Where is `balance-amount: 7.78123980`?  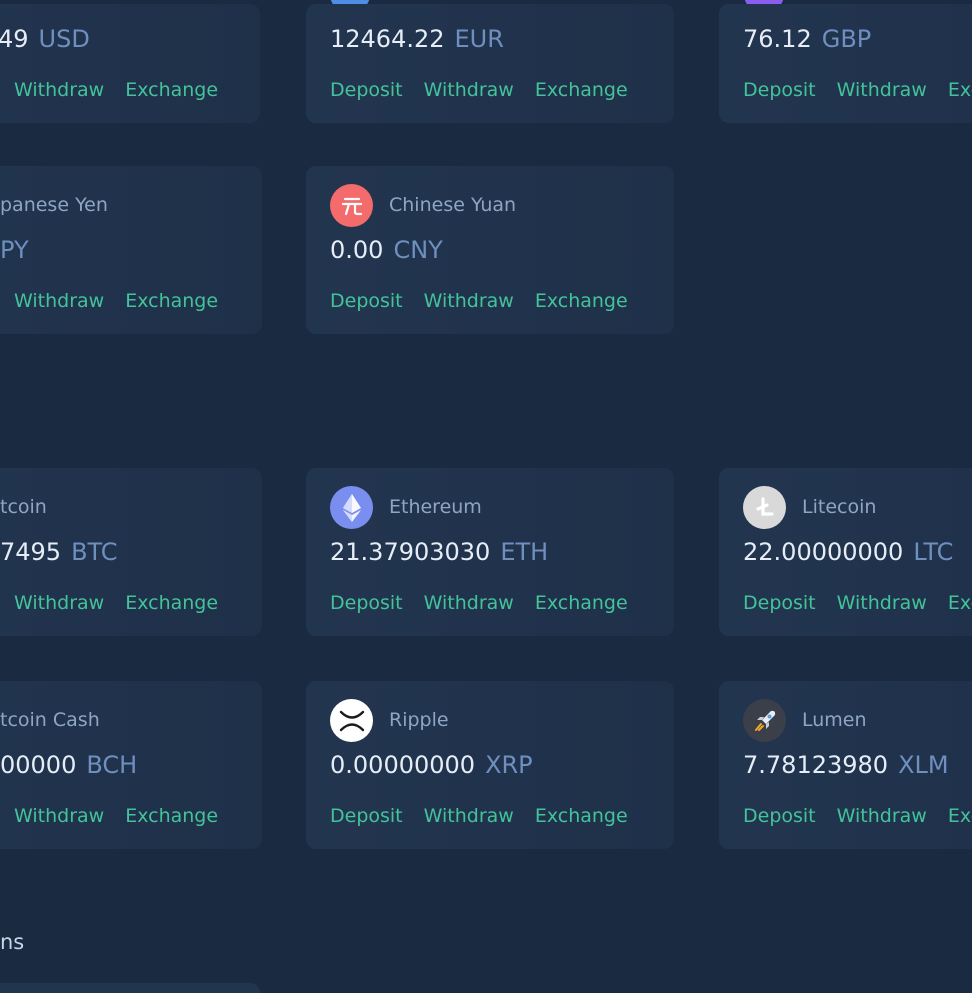 balance-amount: 7.78123980 is located at coordinates (816, 765).